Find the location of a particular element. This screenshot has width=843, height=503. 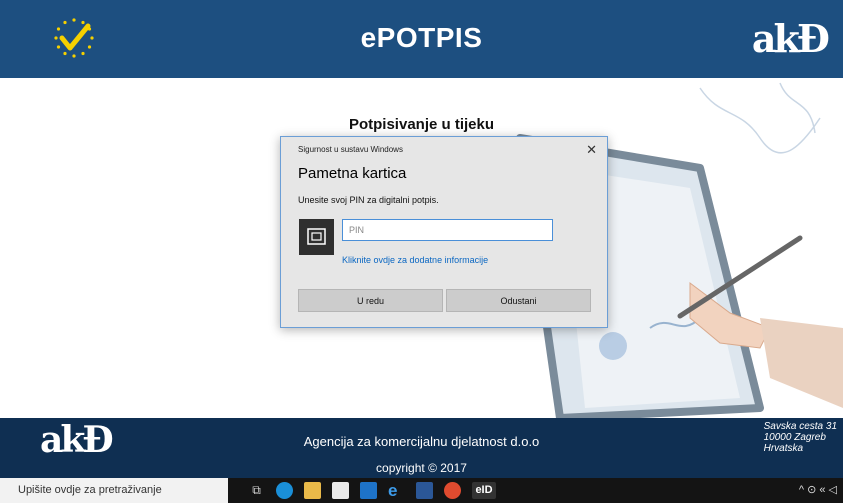

address-line: Savska cesta 31 is located at coordinates (800, 426).